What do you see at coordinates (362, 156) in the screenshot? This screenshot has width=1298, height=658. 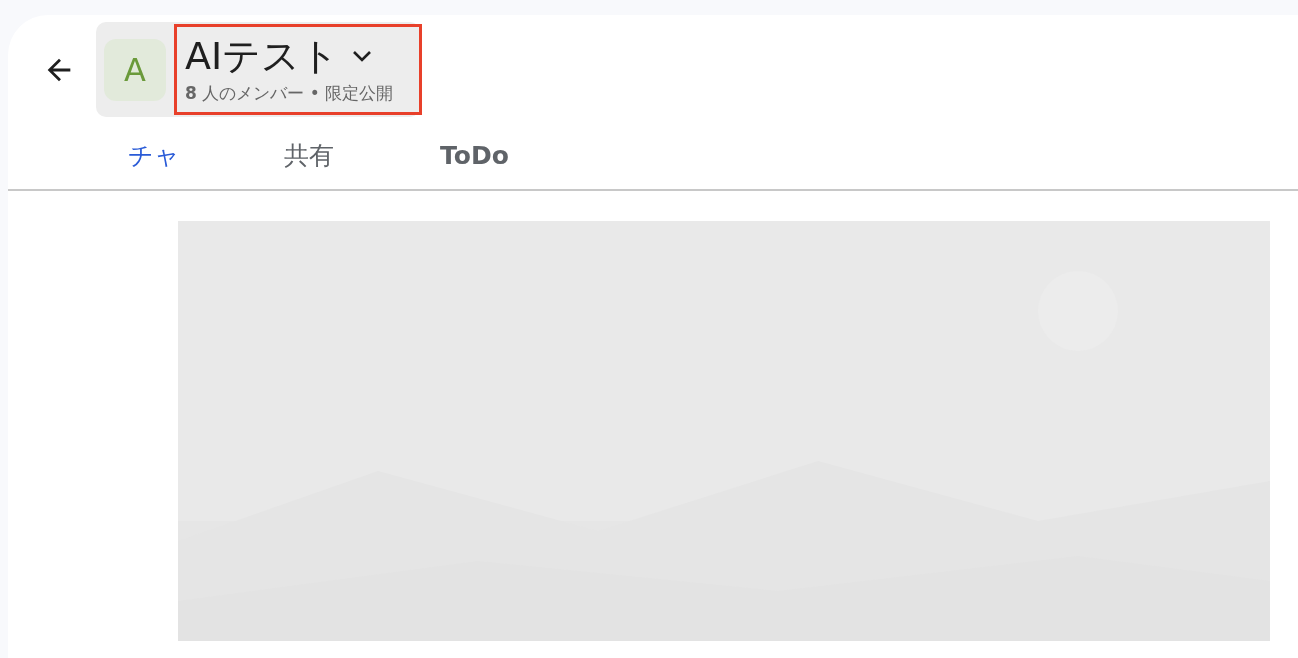 I see `tab: 共有` at bounding box center [362, 156].